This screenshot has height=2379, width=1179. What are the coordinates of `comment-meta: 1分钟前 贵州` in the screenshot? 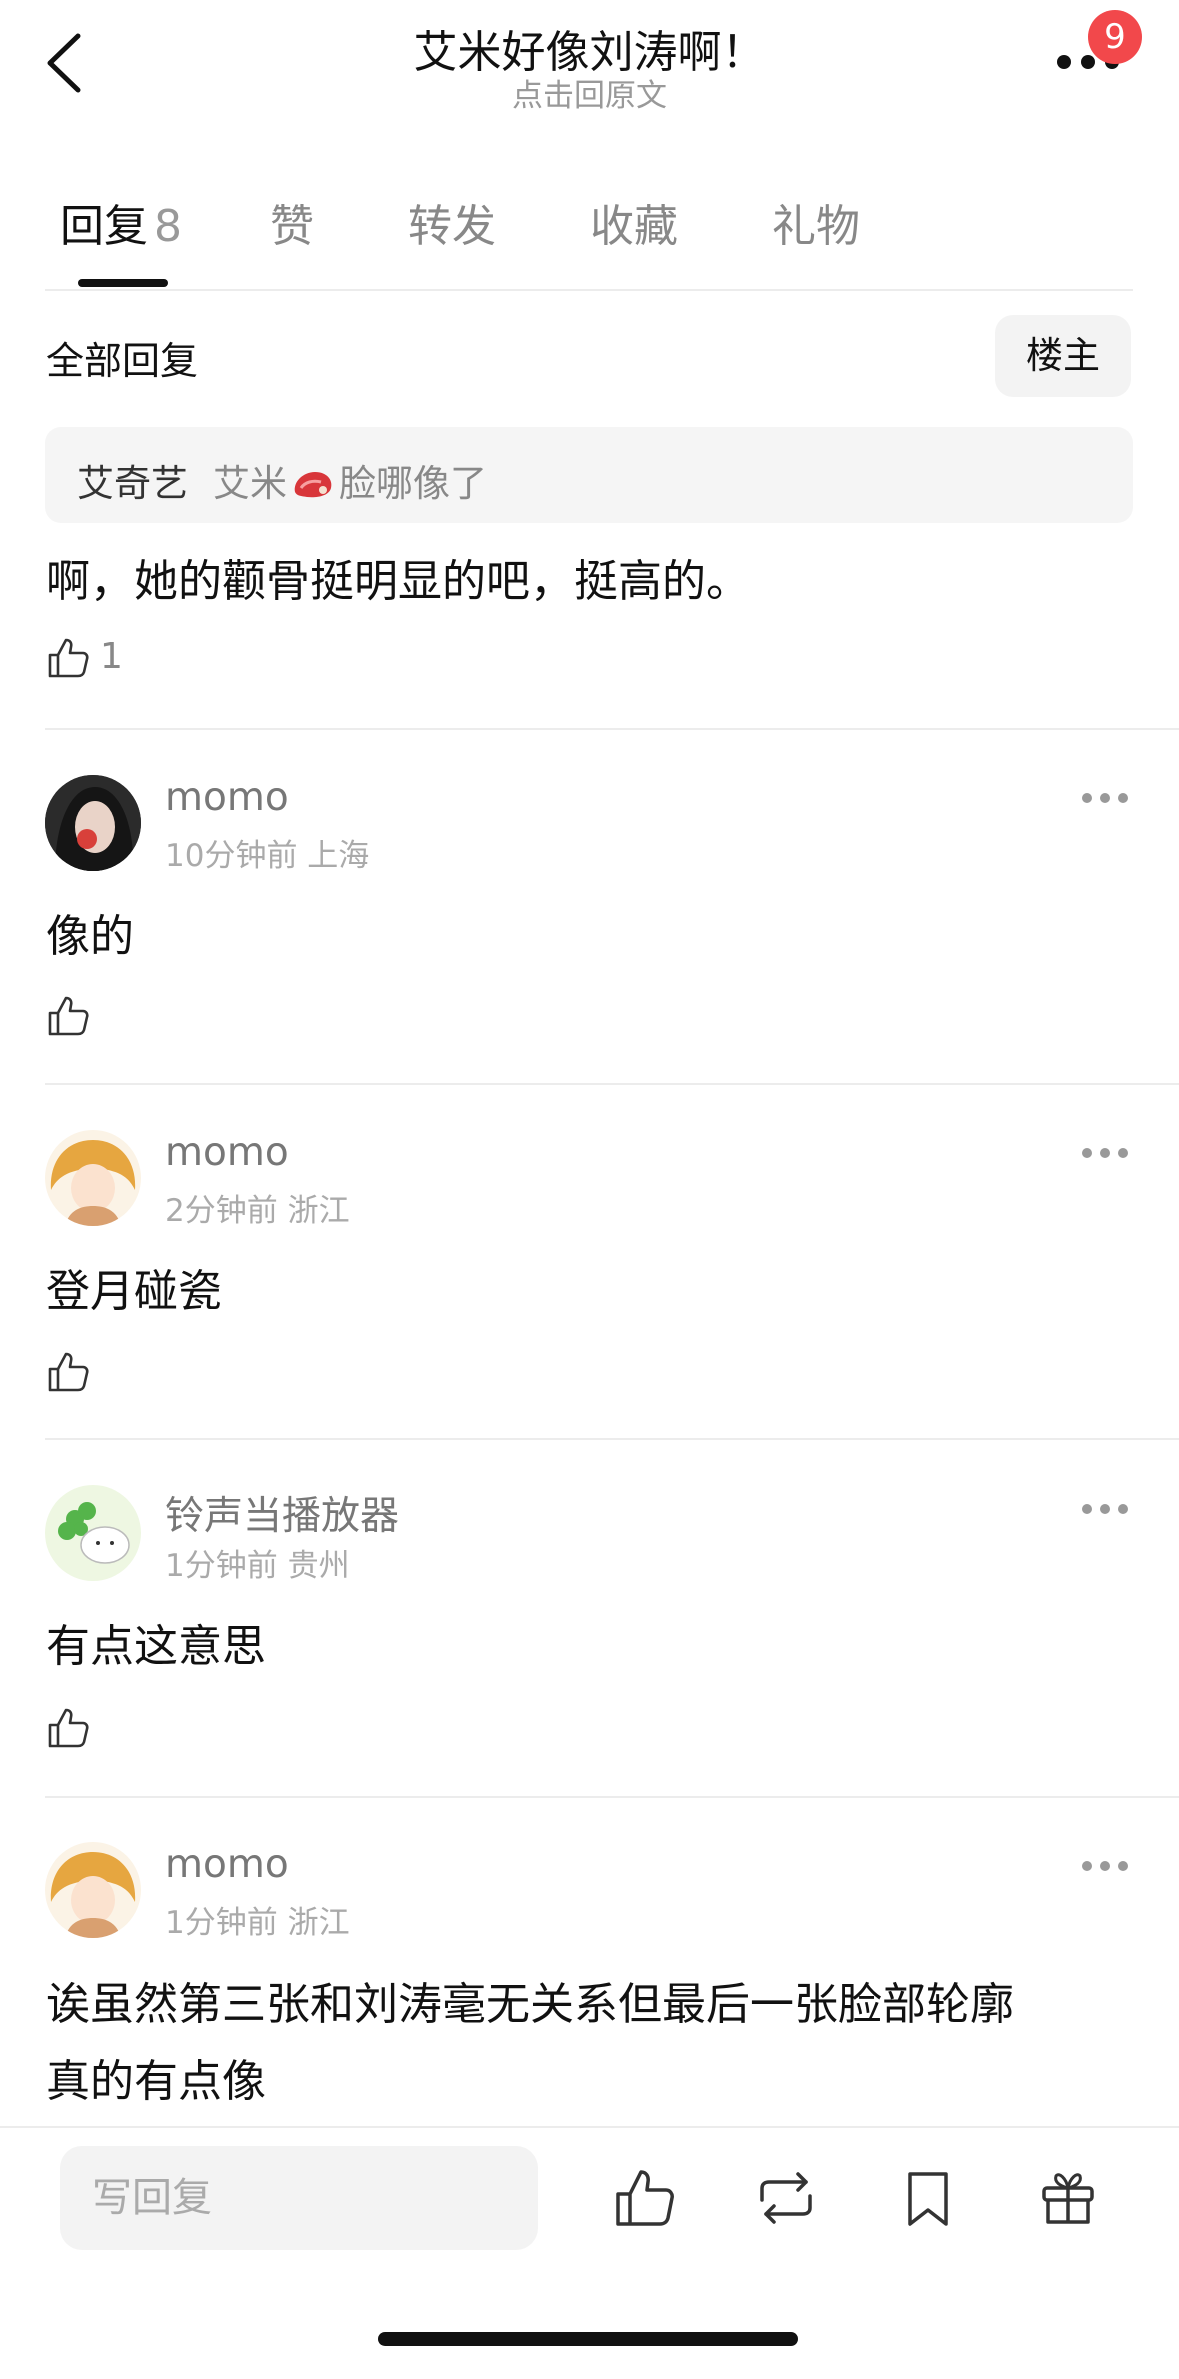 It's located at (257, 1566).